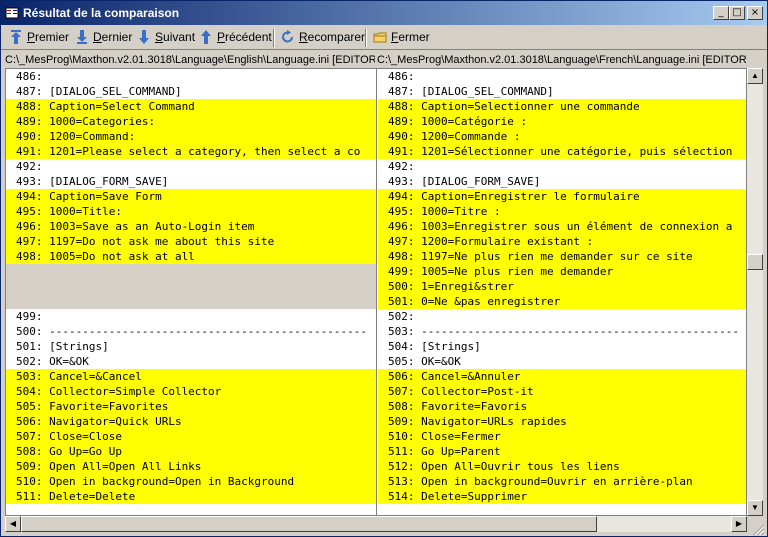 This screenshot has width=768, height=537. I want to click on left-line: 511: Delete=Delete, so click(191, 496).